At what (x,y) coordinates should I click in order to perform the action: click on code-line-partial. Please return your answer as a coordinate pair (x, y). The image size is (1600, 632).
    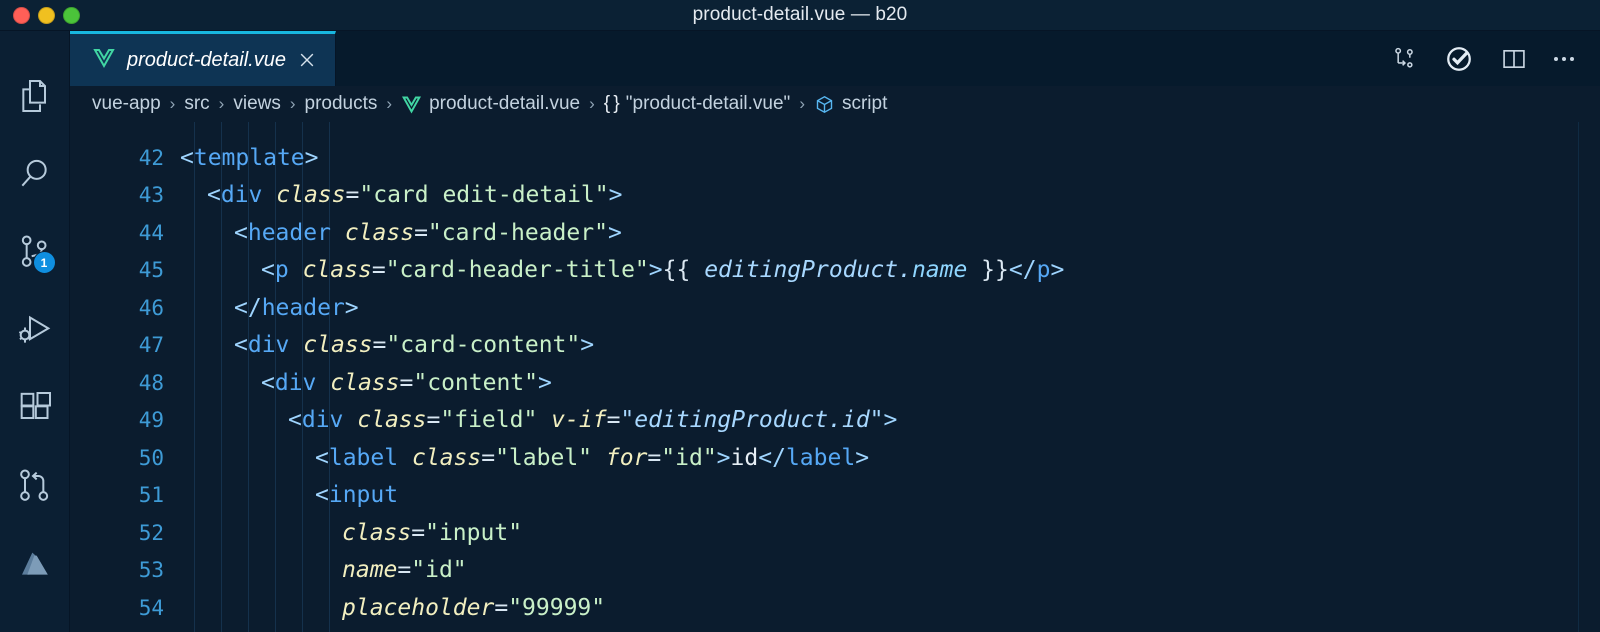
    Looking at the image, I should click on (835, 132).